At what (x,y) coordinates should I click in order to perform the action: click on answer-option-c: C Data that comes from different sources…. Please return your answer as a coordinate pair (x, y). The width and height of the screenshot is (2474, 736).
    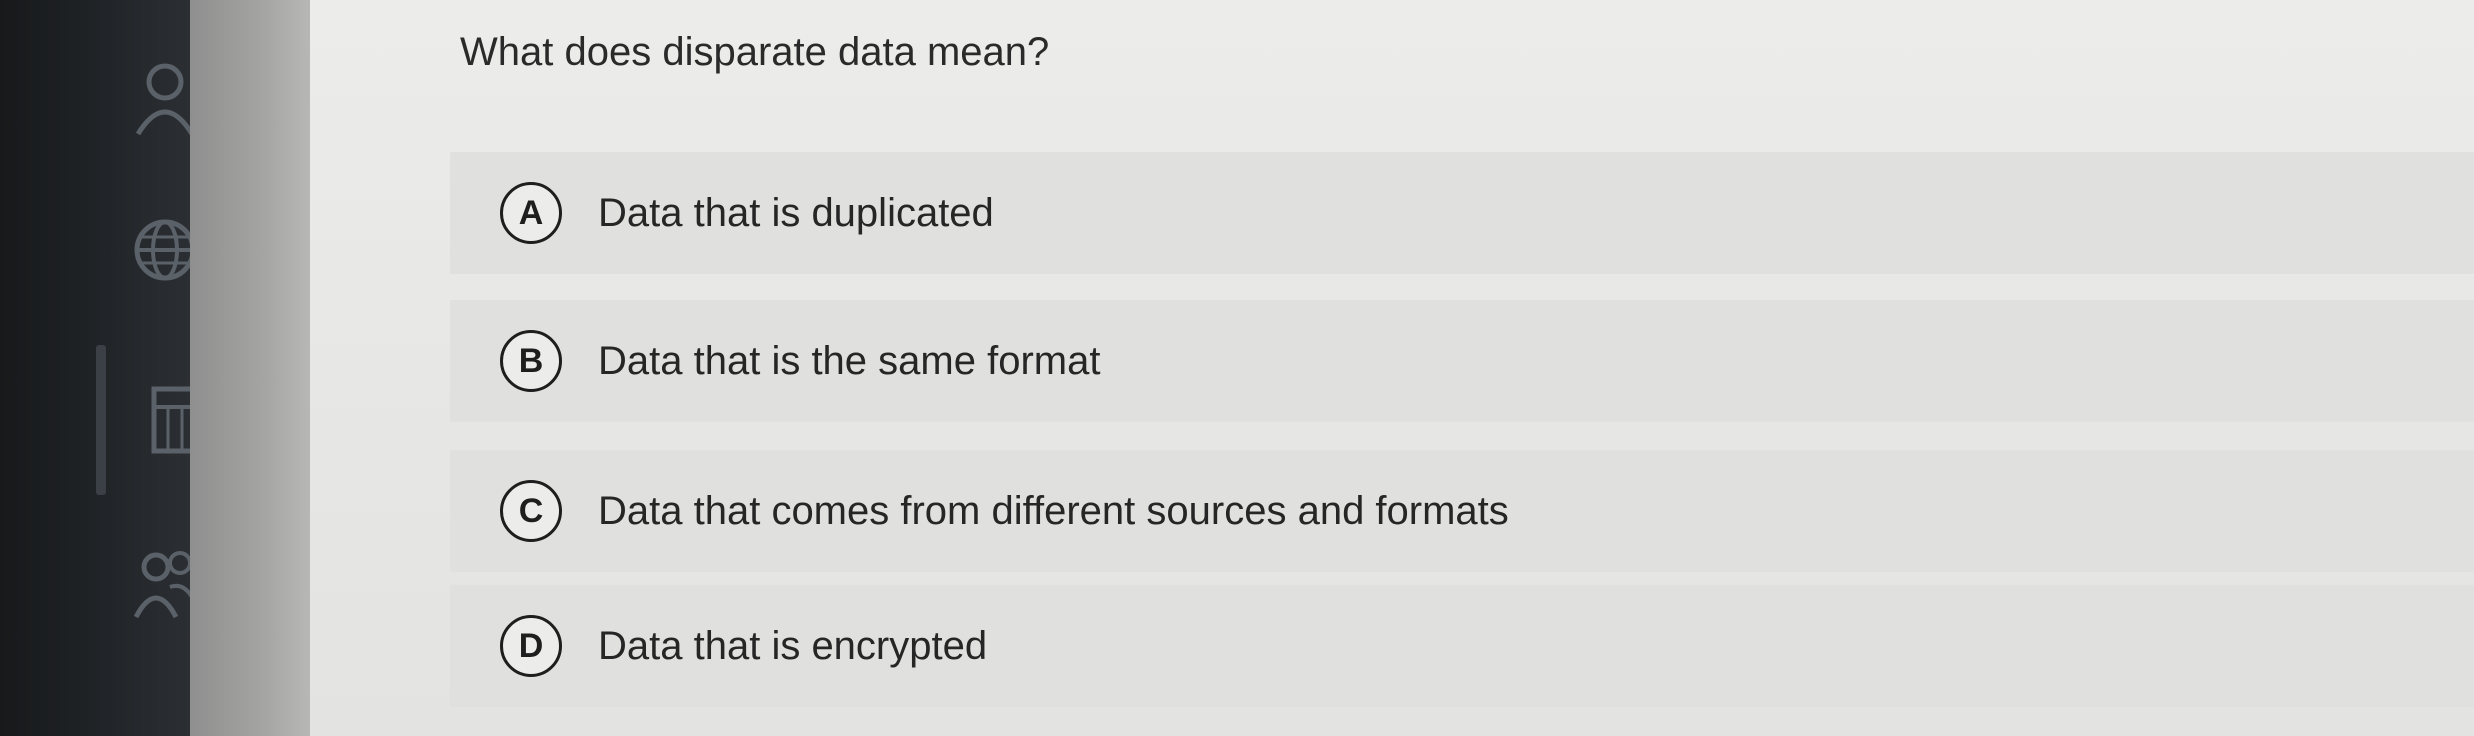
    Looking at the image, I should click on (1462, 511).